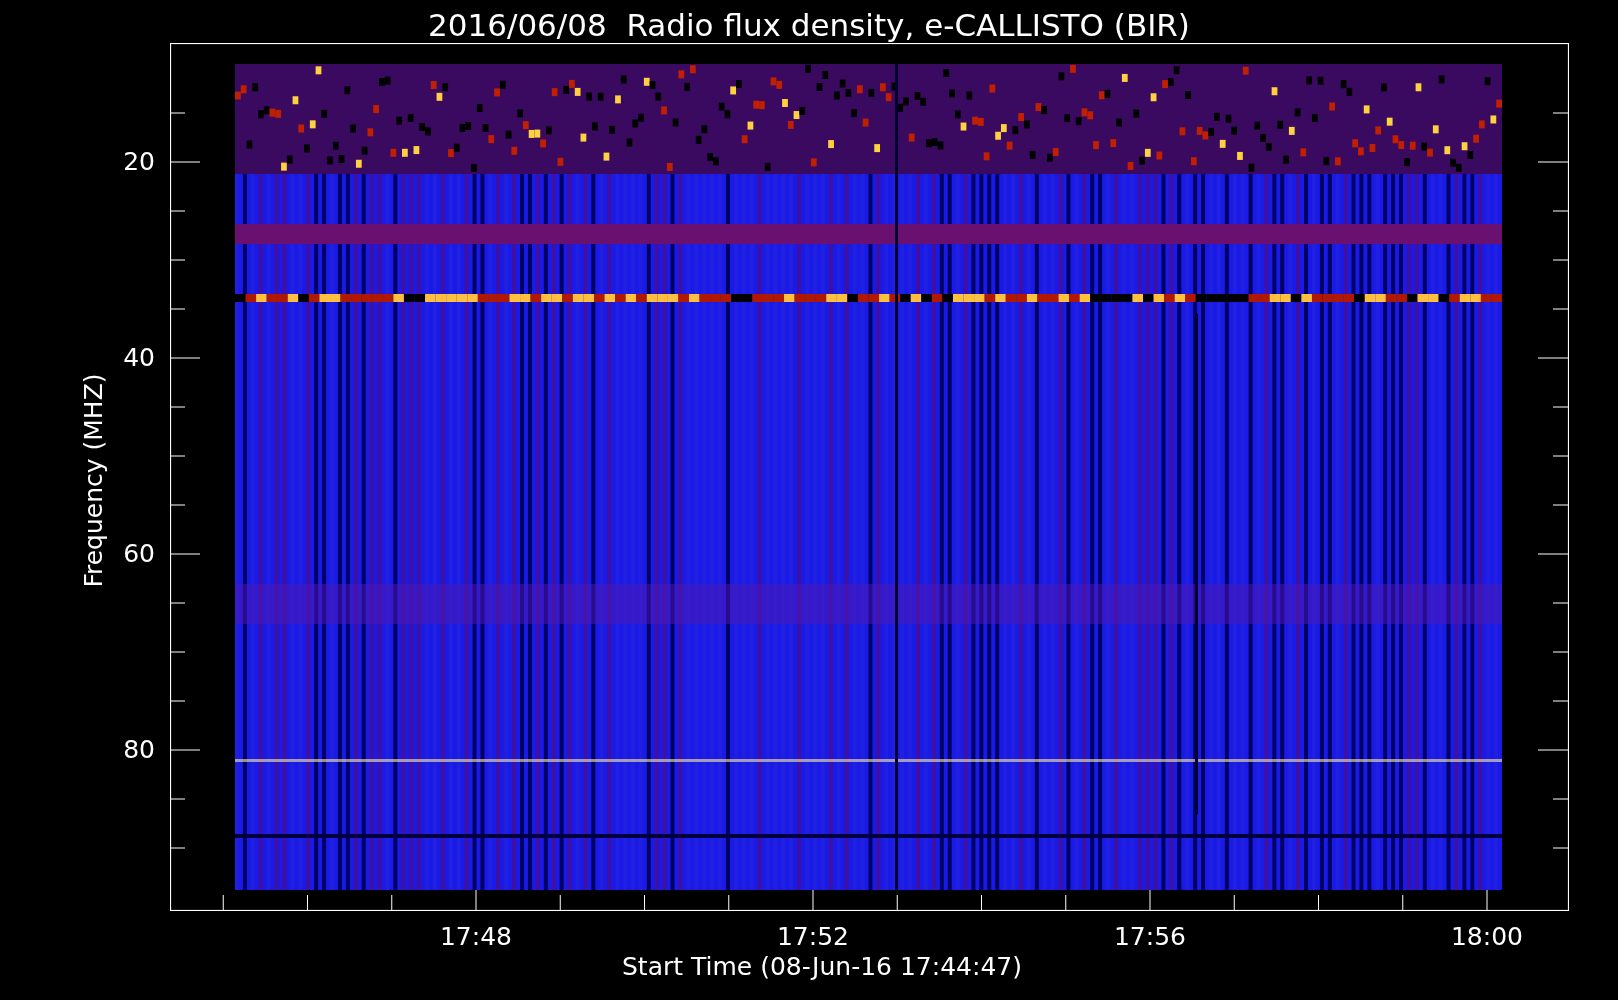 The image size is (1618, 1000). What do you see at coordinates (93, 480) in the screenshot?
I see `y-axis-label: Frequency (MHZ)` at bounding box center [93, 480].